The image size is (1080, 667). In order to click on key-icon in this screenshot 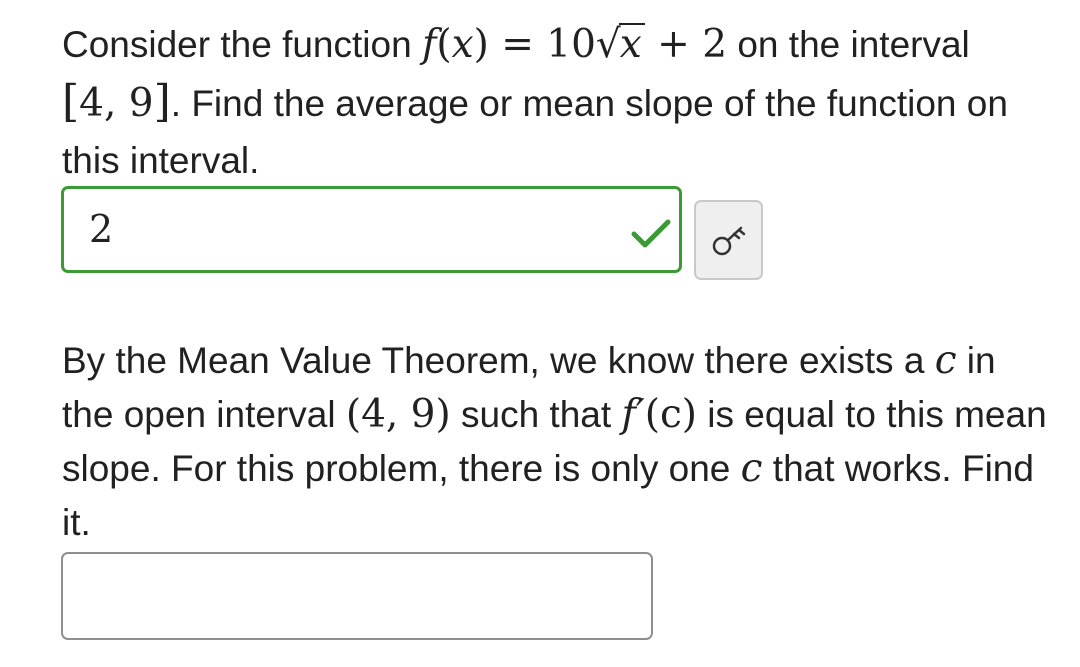, I will do `click(729, 241)`.